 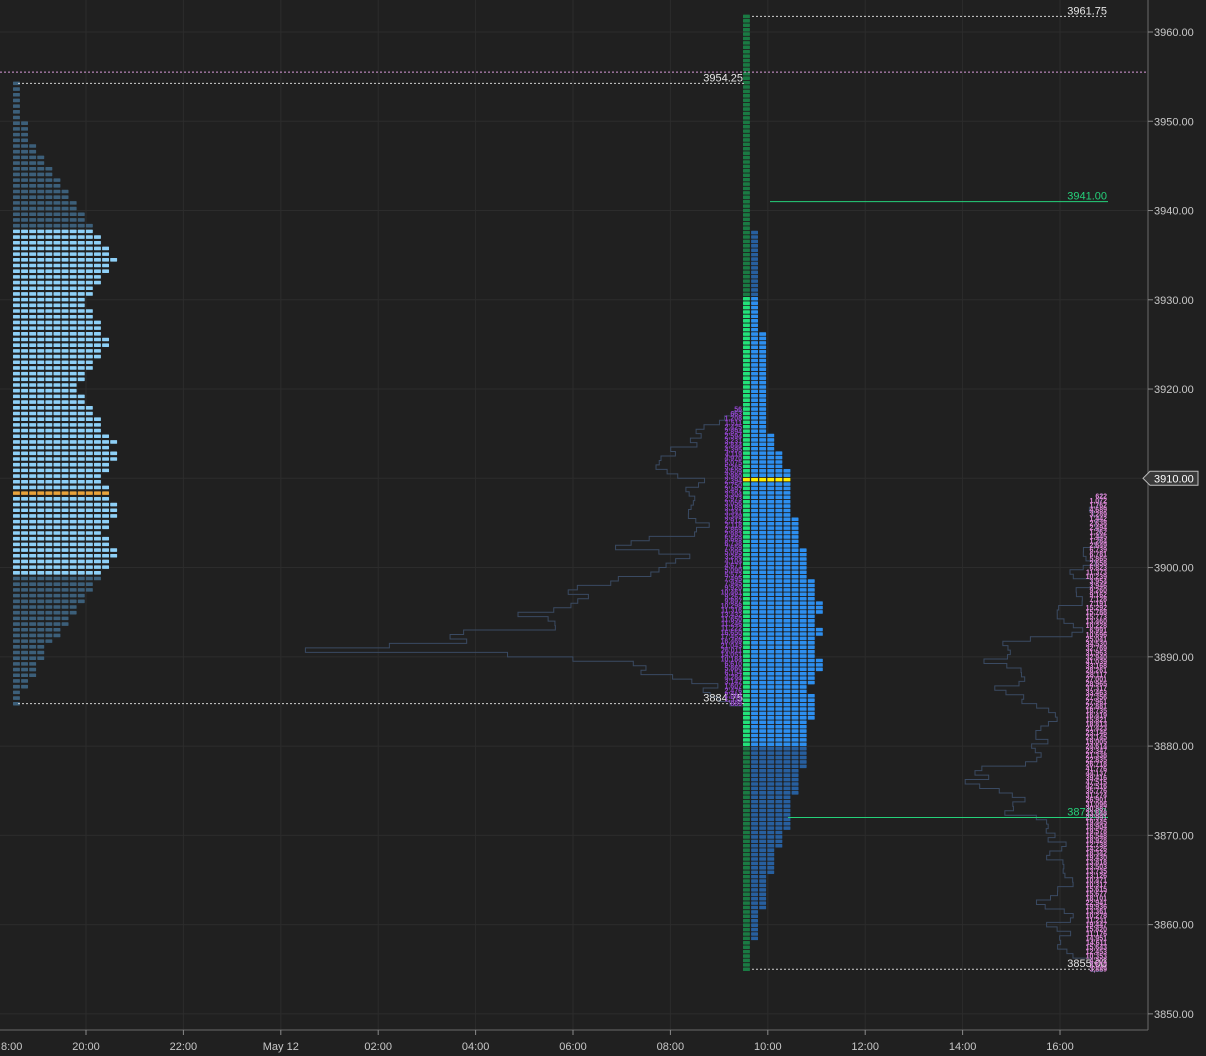 What do you see at coordinates (1174, 390) in the screenshot?
I see `price-tick-label: 3920.00` at bounding box center [1174, 390].